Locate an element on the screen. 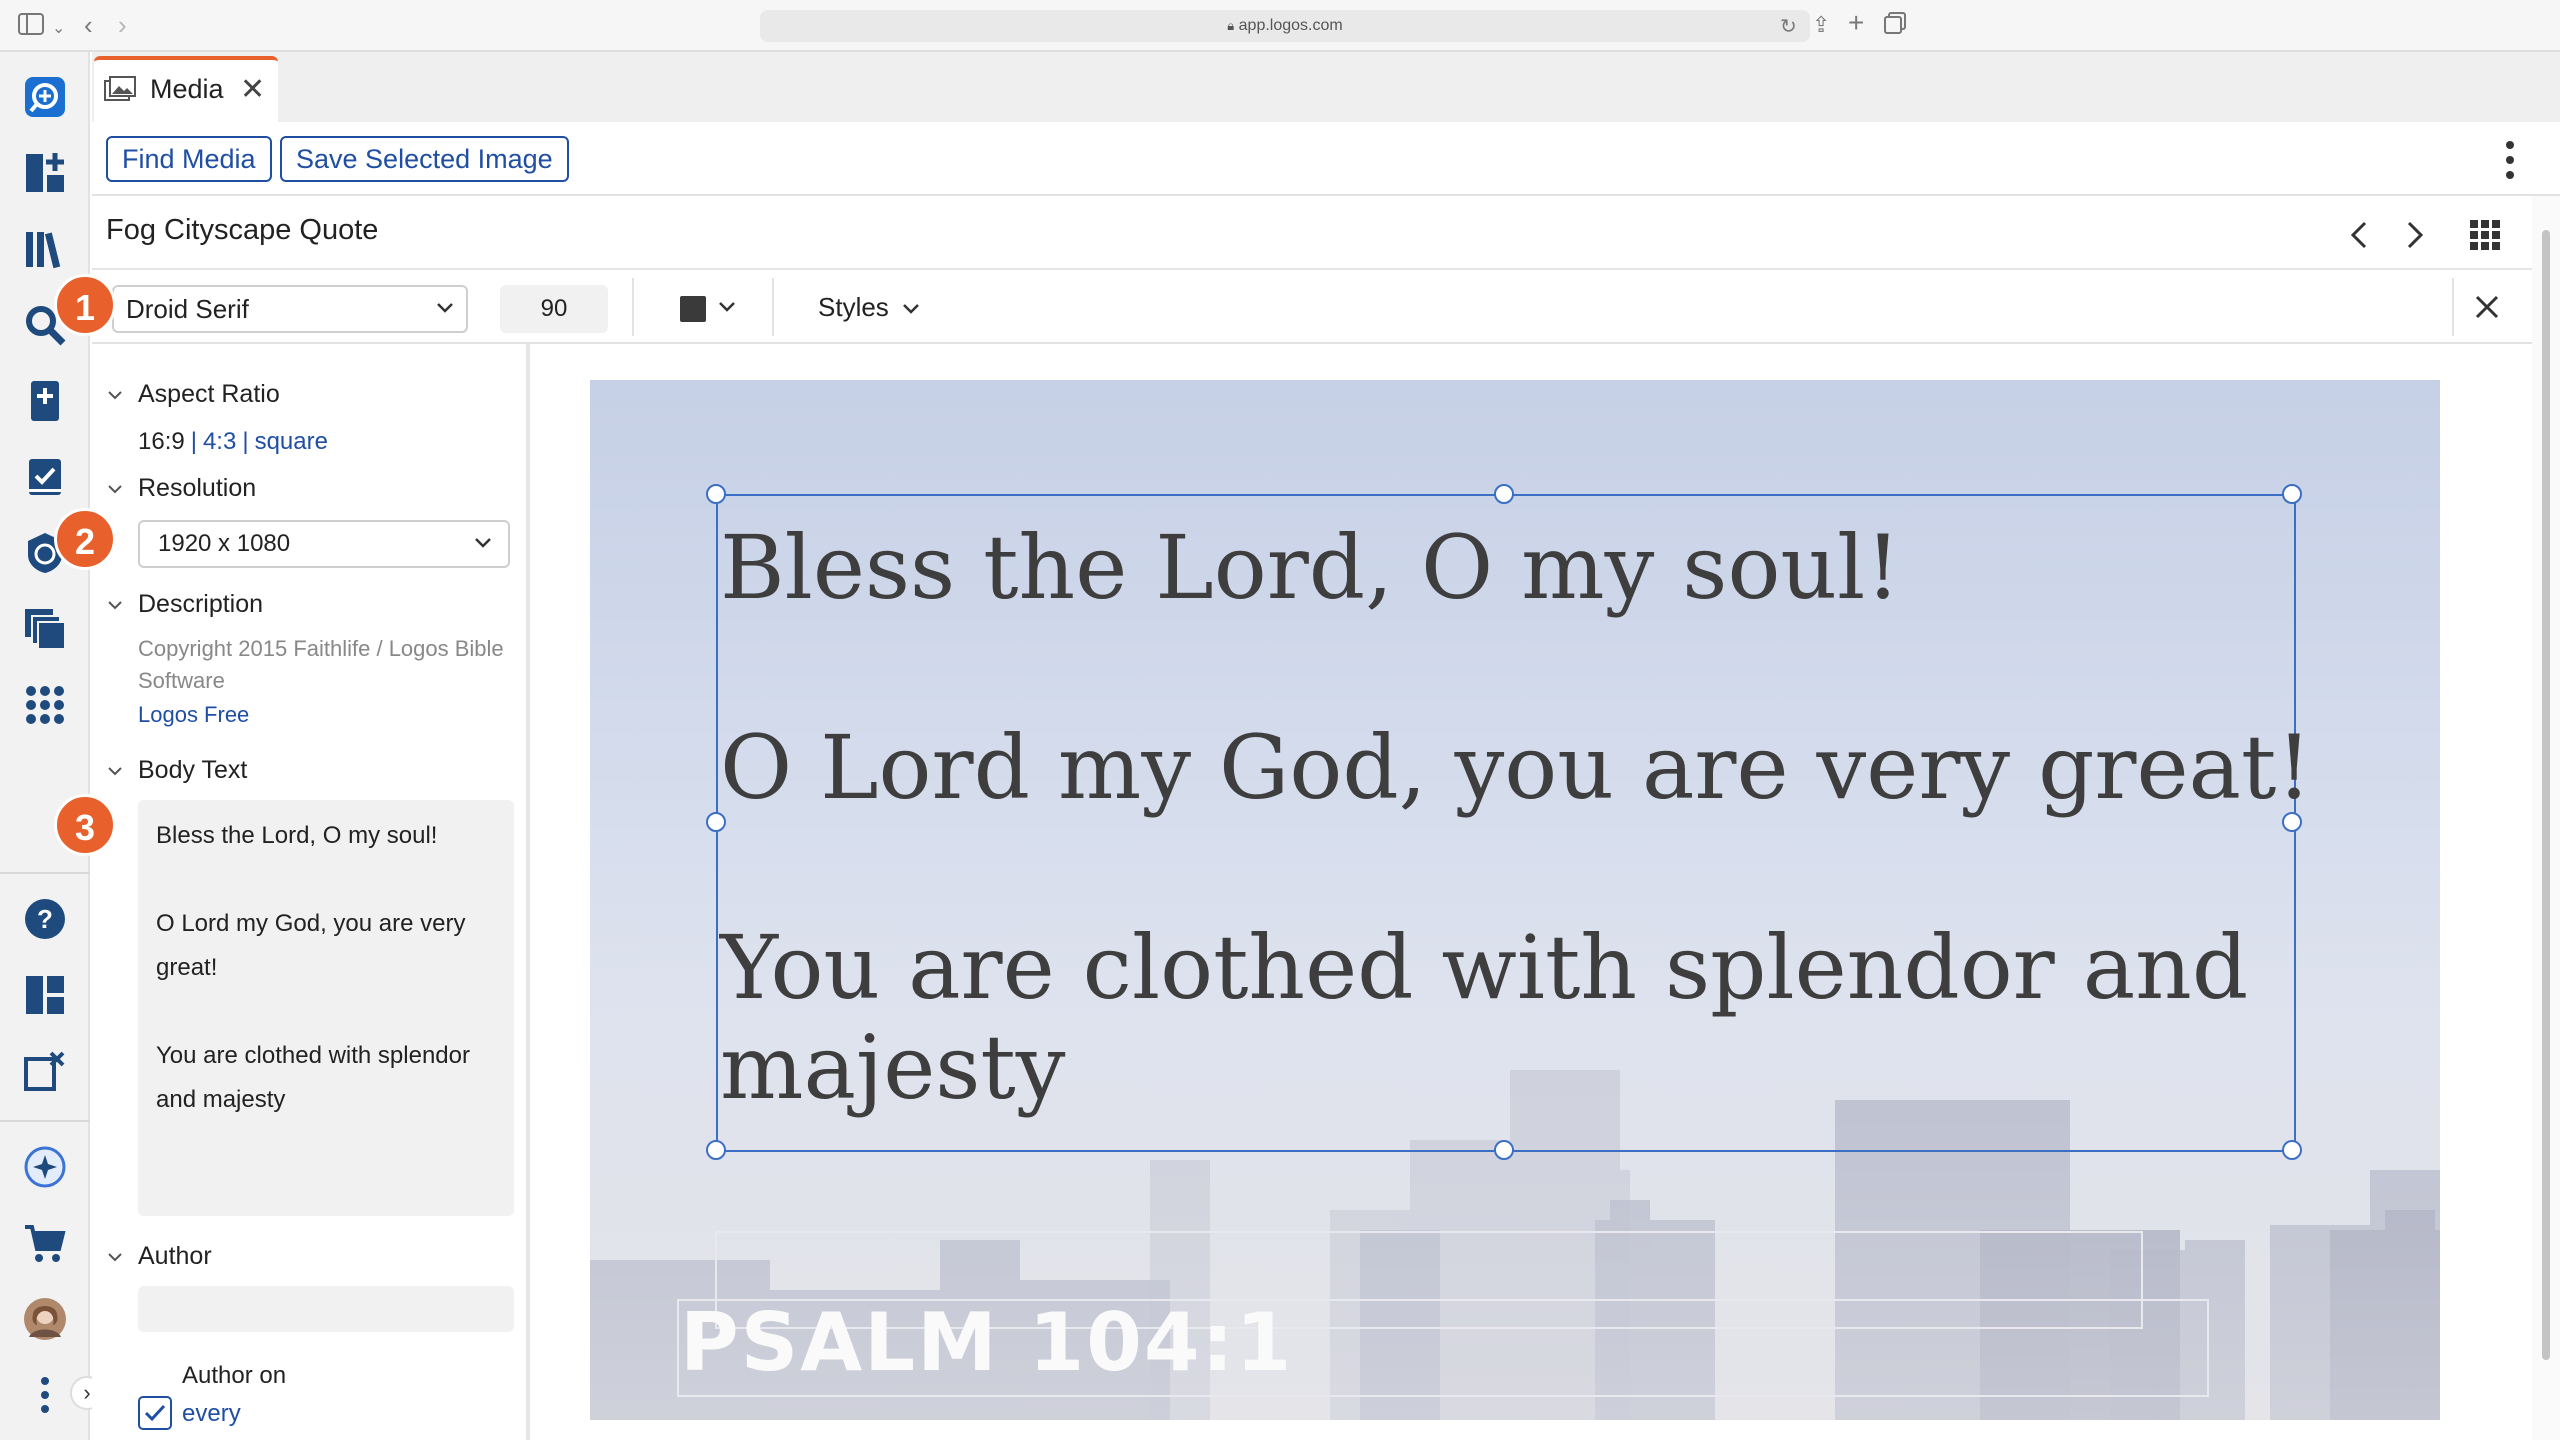 The height and width of the screenshot is (1440, 2560). description-text-line1: Copyright 2015 Faithlife / Logos Bible is located at coordinates (321, 648).